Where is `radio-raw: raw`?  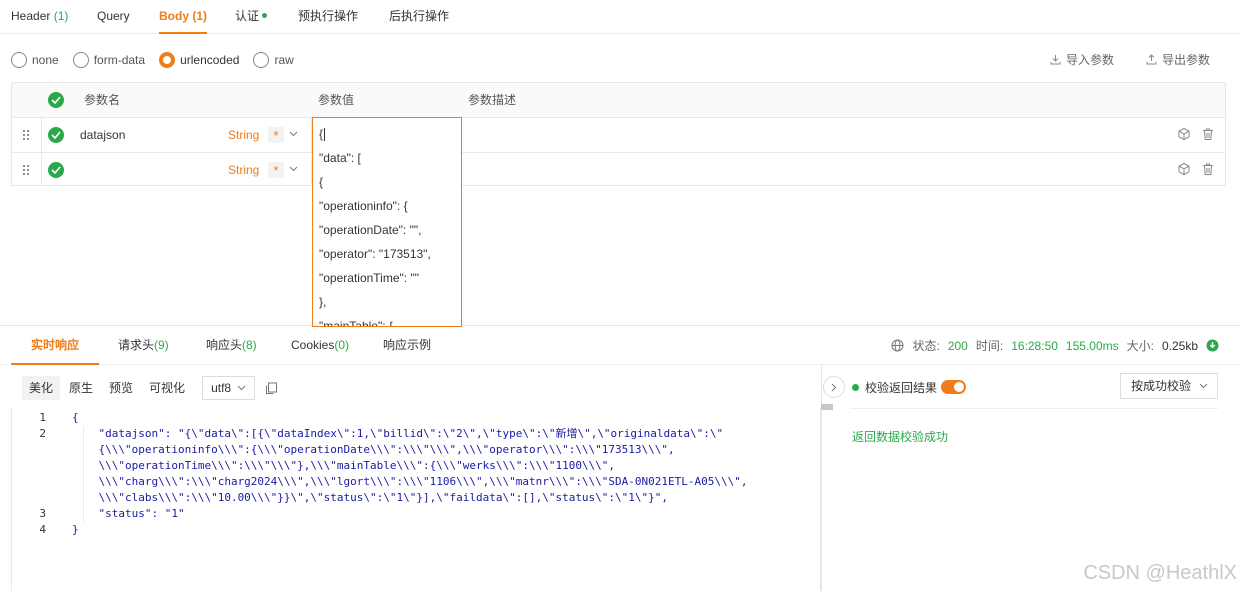 radio-raw: raw is located at coordinates (273, 60).